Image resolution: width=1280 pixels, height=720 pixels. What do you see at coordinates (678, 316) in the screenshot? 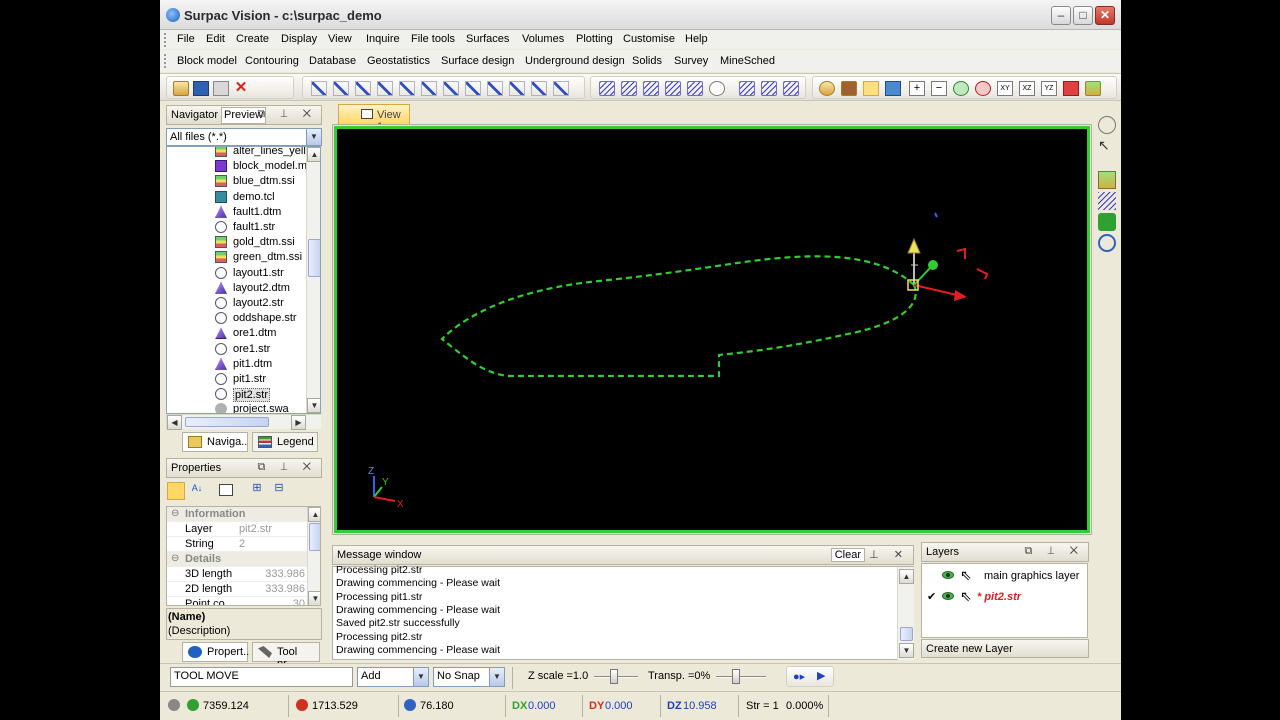
I see `pit2-string` at bounding box center [678, 316].